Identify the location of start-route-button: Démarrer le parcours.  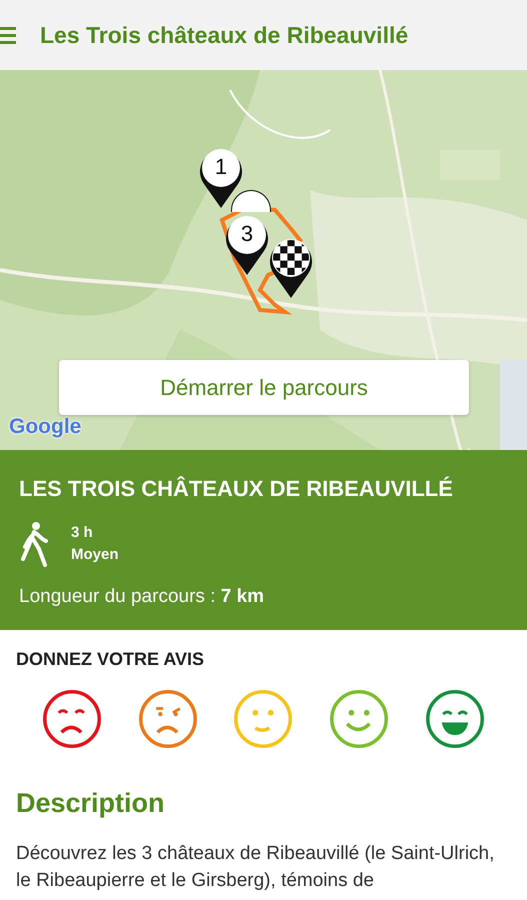
(264, 387).